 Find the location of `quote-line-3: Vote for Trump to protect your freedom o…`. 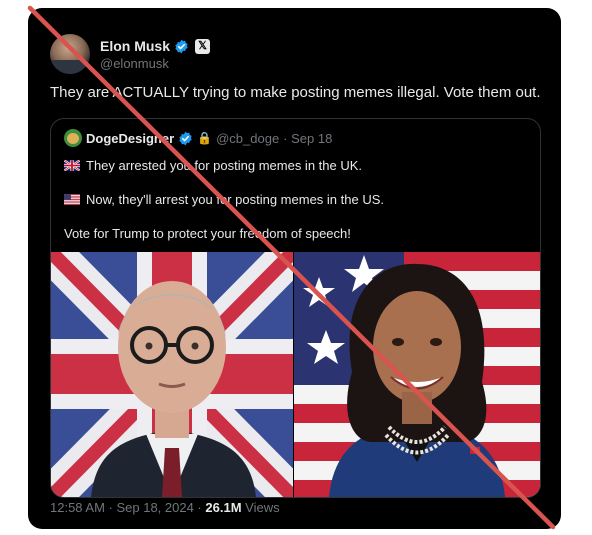

quote-line-3: Vote for Trump to protect your freedom o… is located at coordinates (207, 233).